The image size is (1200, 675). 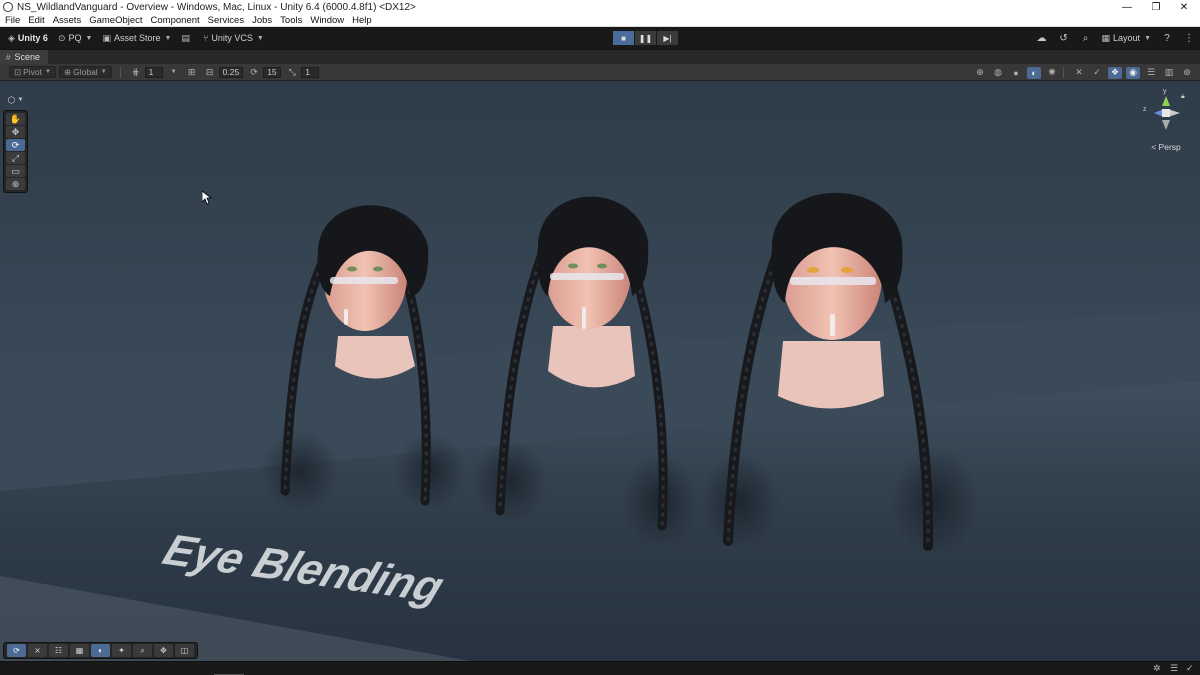 What do you see at coordinates (163, 650) in the screenshot?
I see `move-icon: ✥` at bounding box center [163, 650].